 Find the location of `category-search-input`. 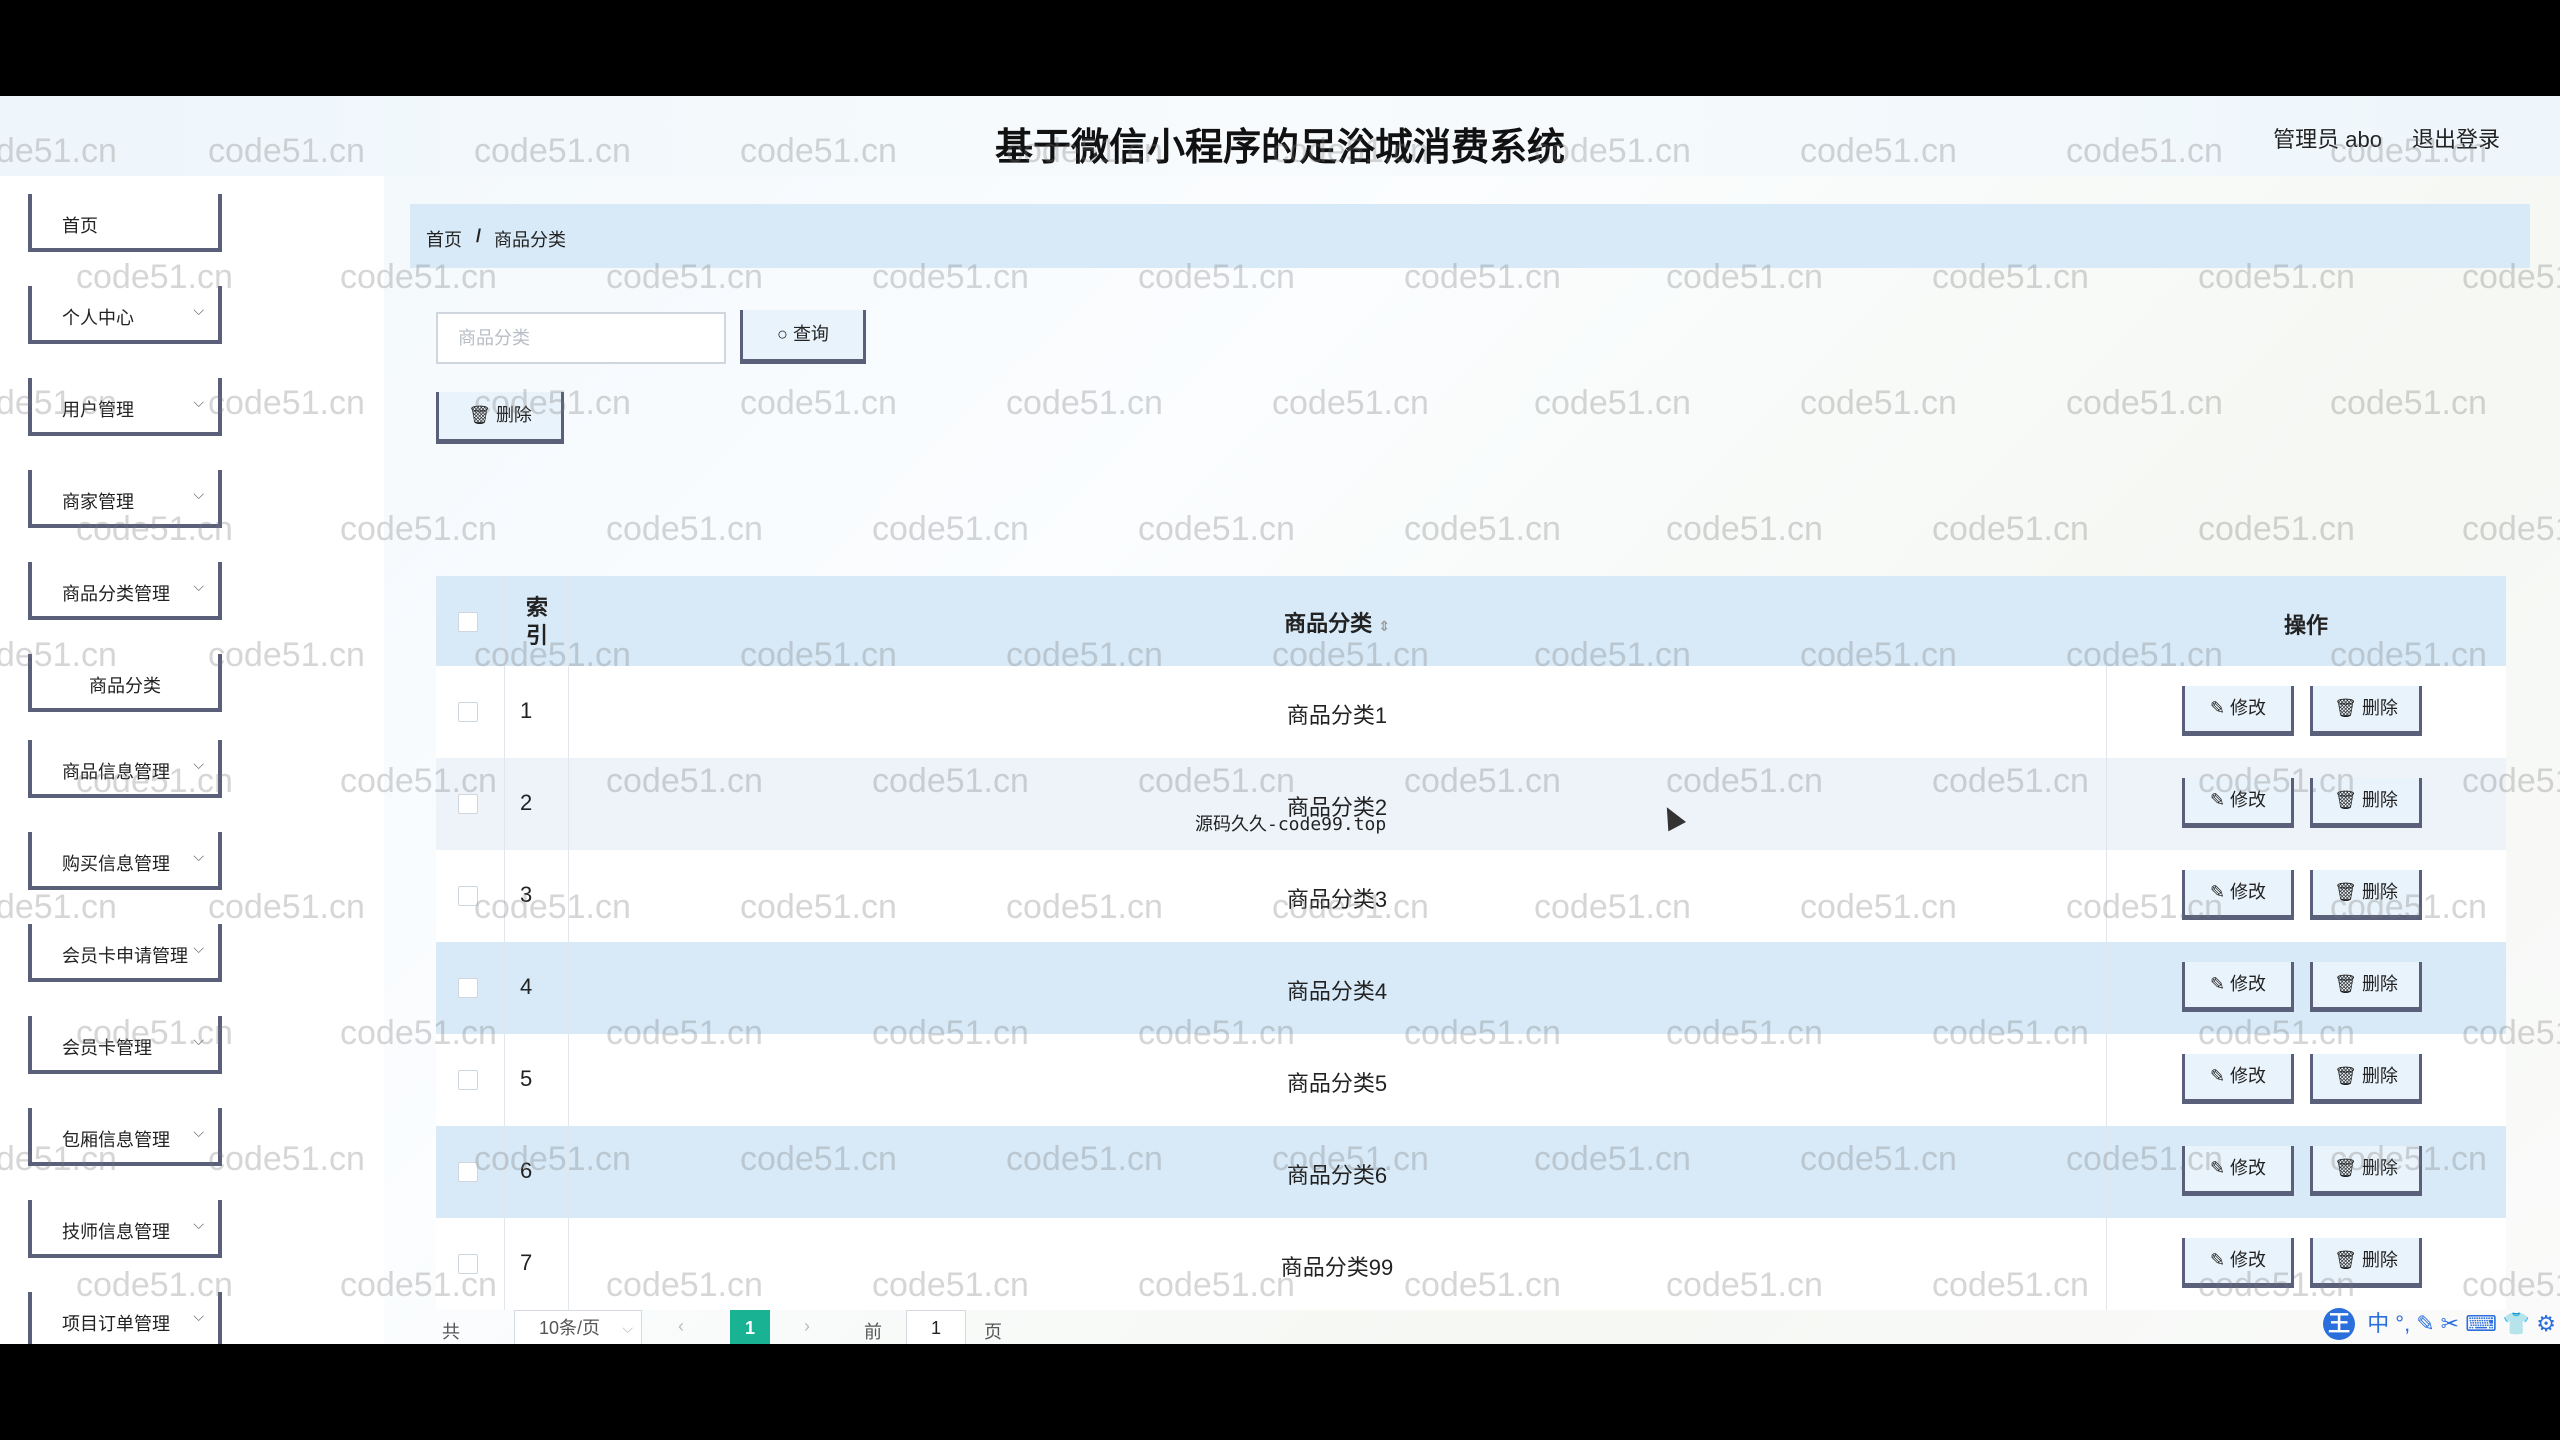

category-search-input is located at coordinates (581, 338).